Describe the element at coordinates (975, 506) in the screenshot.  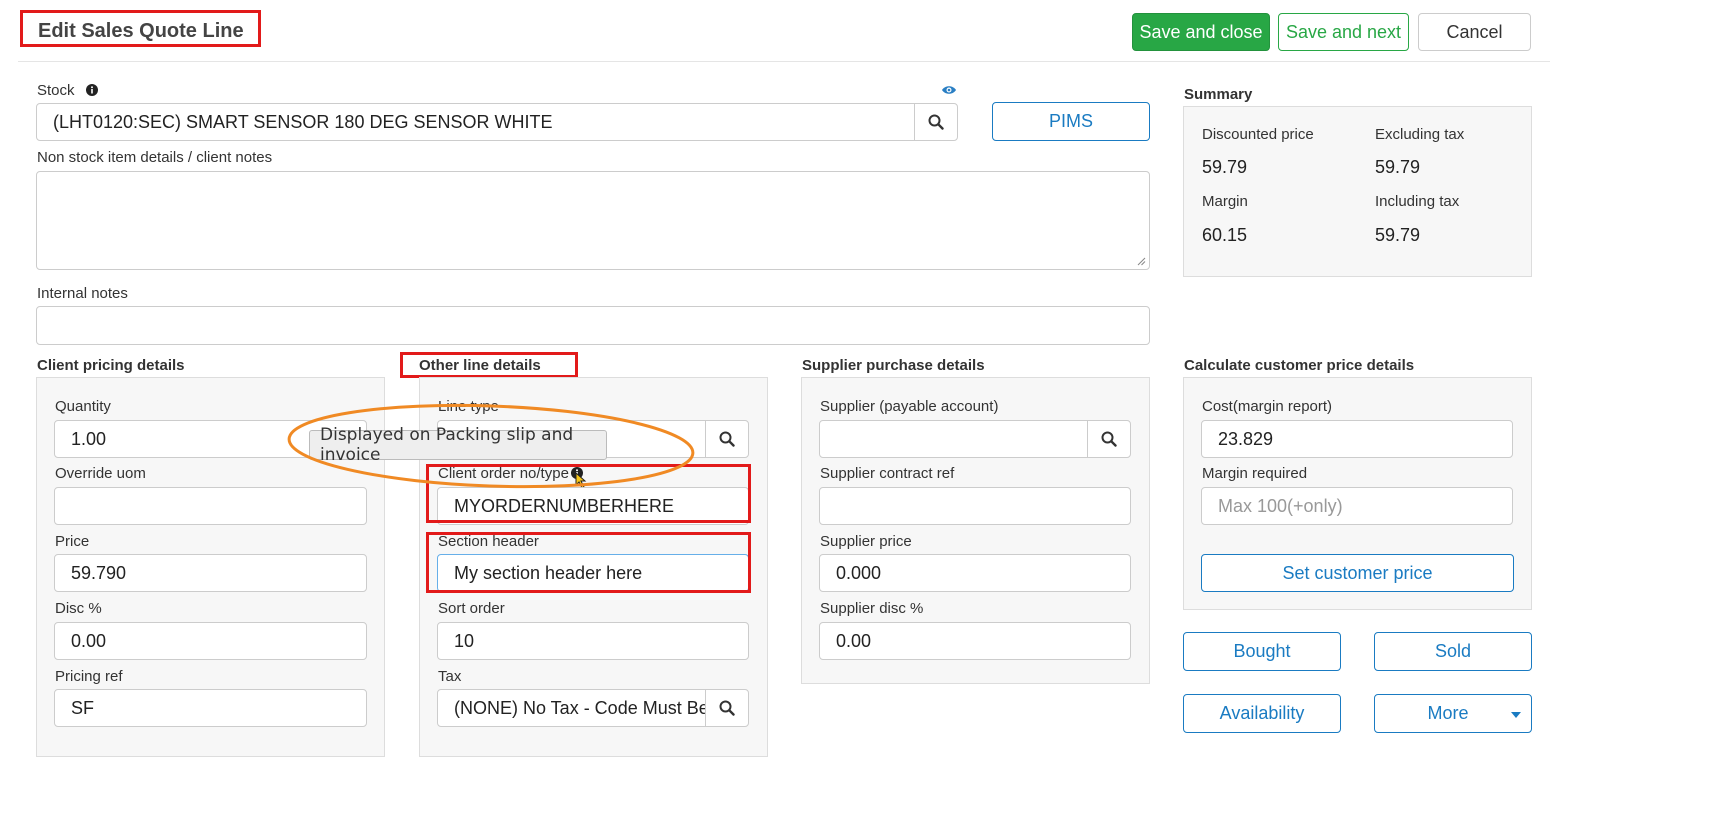
I see `supplier-contract-input` at that location.